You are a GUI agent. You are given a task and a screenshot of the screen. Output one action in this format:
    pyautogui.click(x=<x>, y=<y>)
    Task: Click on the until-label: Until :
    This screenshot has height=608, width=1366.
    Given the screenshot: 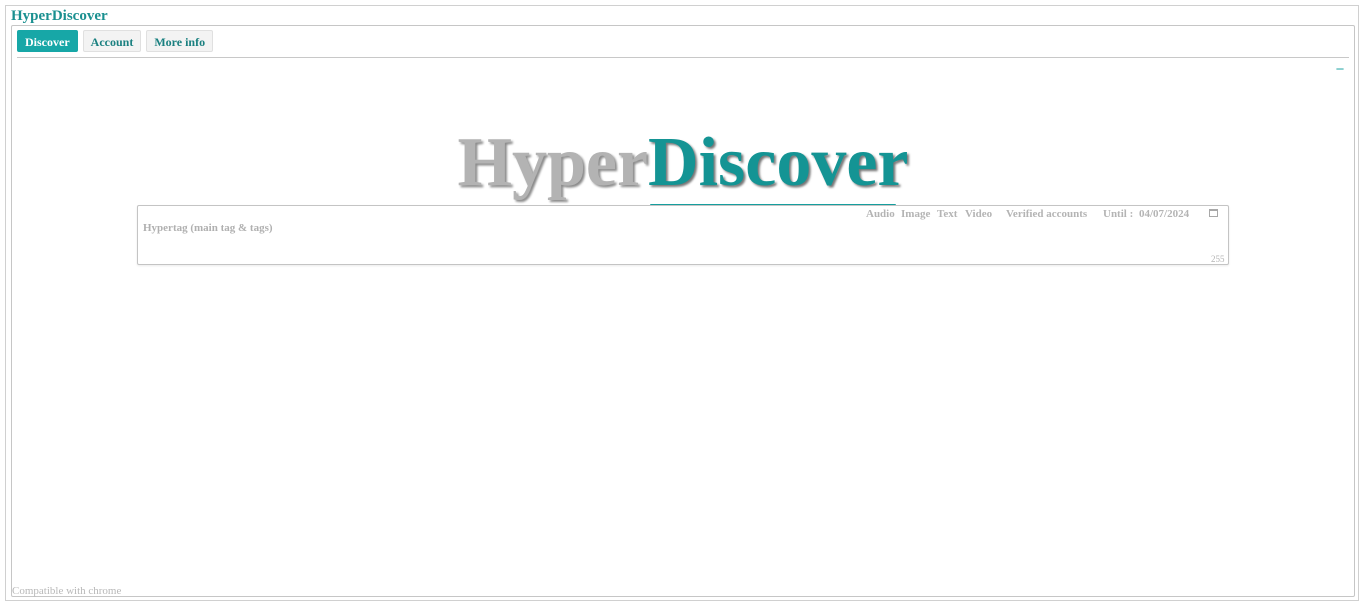 What is the action you would take?
    pyautogui.click(x=1118, y=214)
    